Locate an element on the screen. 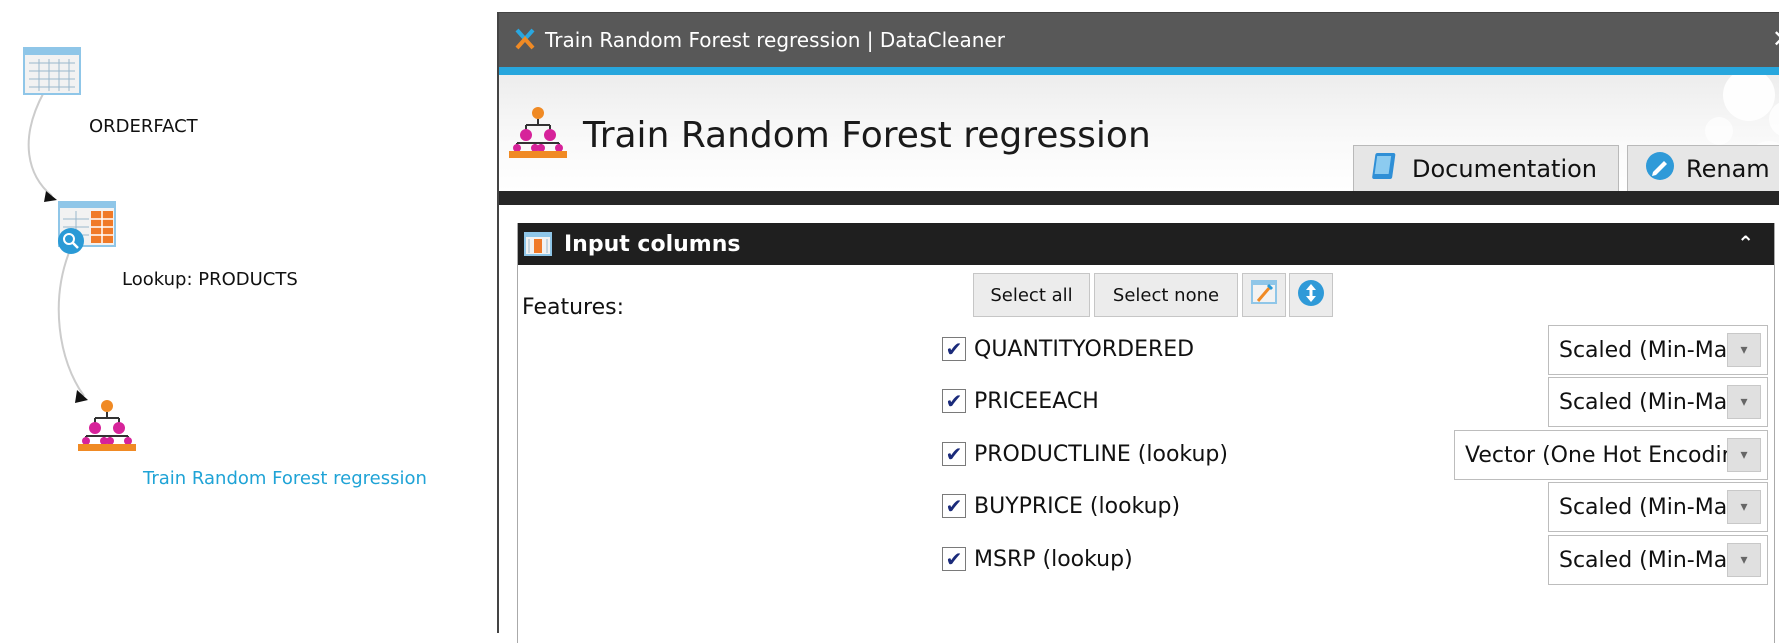 This screenshot has width=1779, height=643. input-columns-header: Input columns ⌃ is located at coordinates (1146, 244).